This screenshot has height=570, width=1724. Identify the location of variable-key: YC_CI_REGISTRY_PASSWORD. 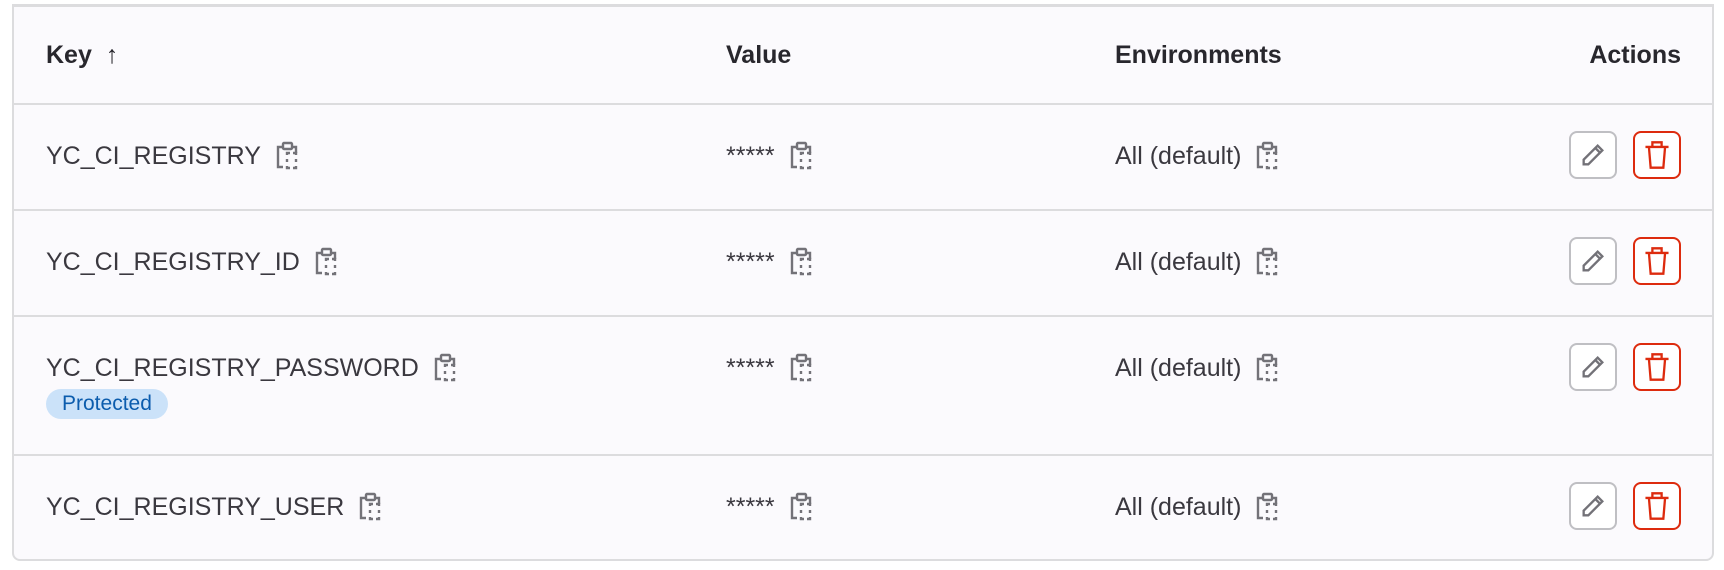
(232, 367).